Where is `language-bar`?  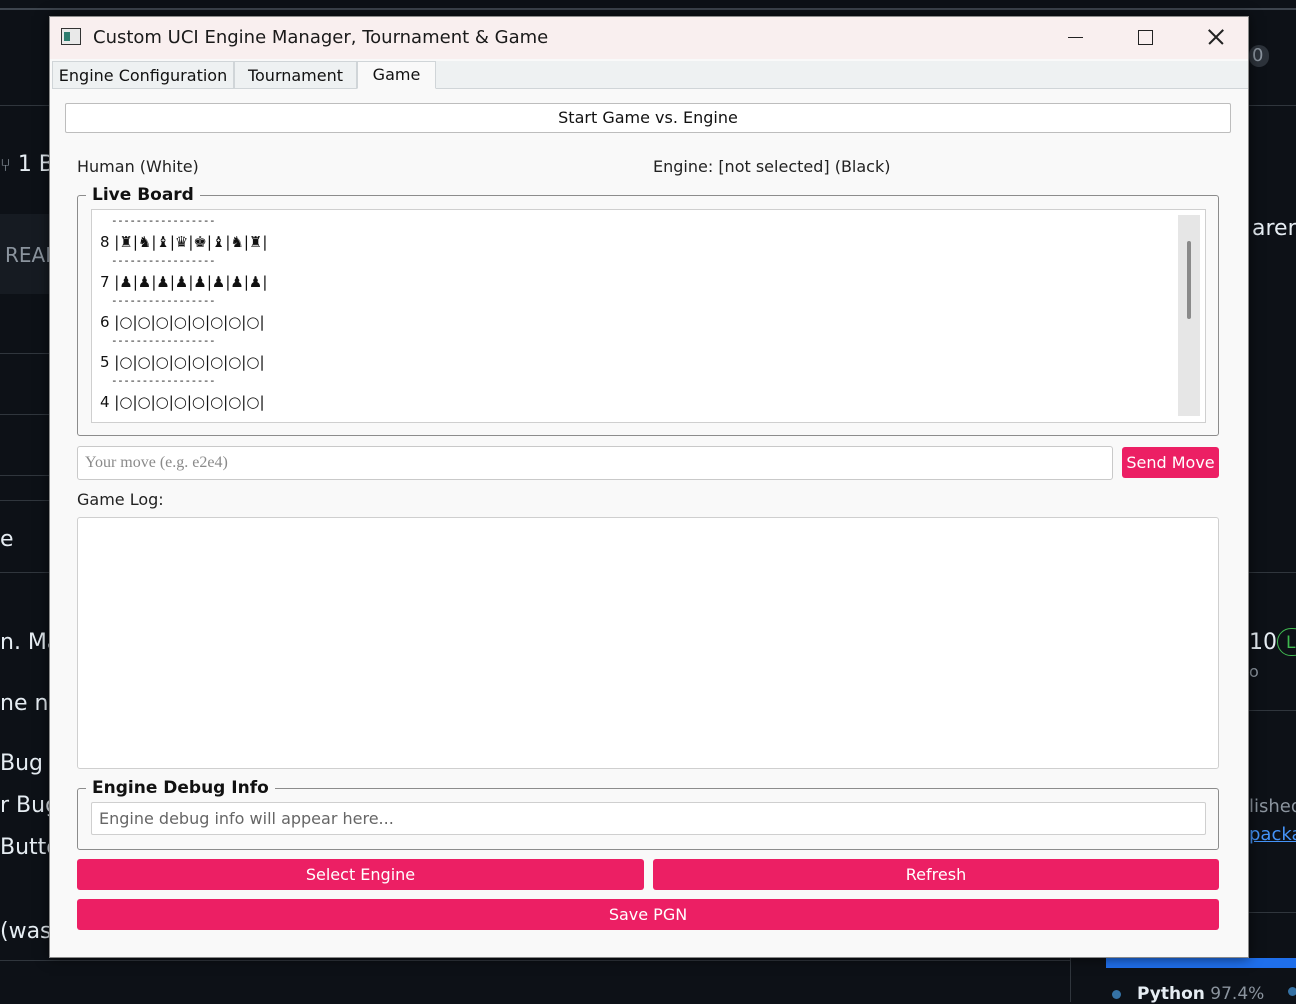
language-bar is located at coordinates (1201, 963).